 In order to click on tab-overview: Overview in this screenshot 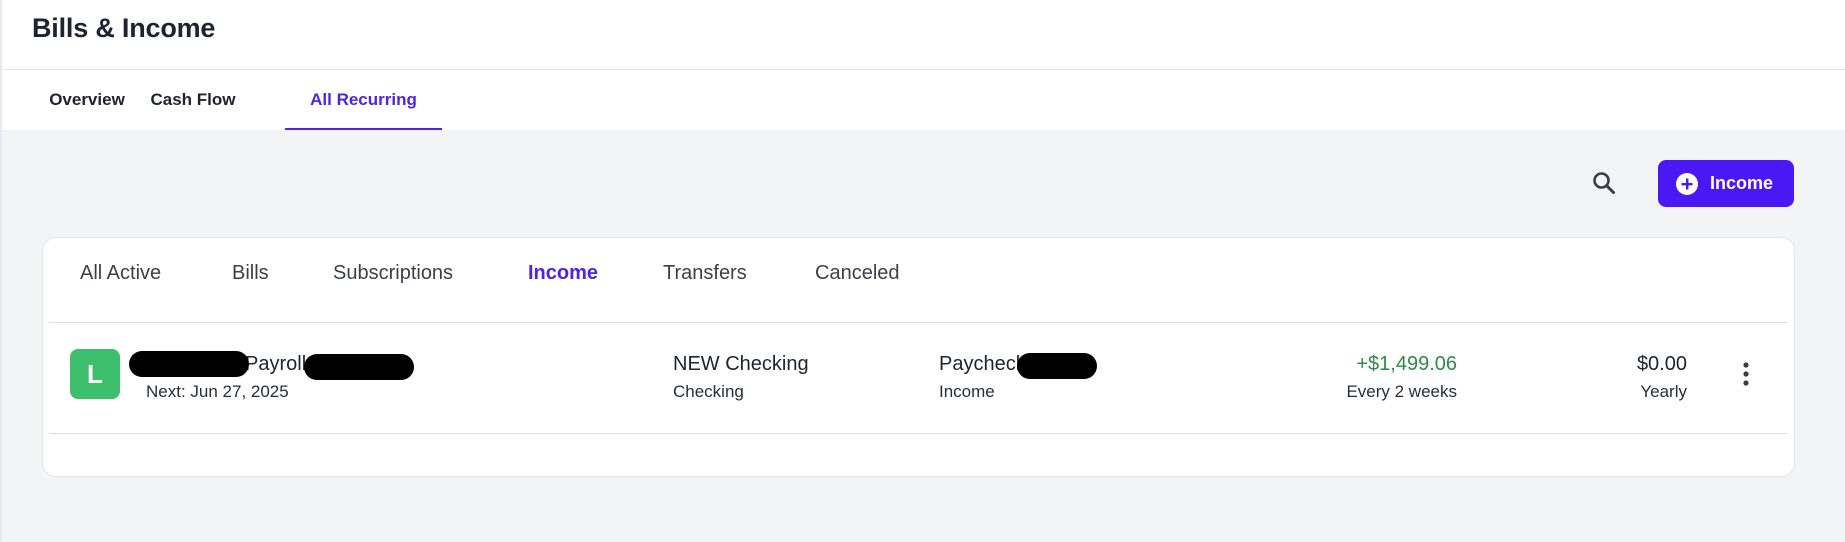, I will do `click(87, 100)`.